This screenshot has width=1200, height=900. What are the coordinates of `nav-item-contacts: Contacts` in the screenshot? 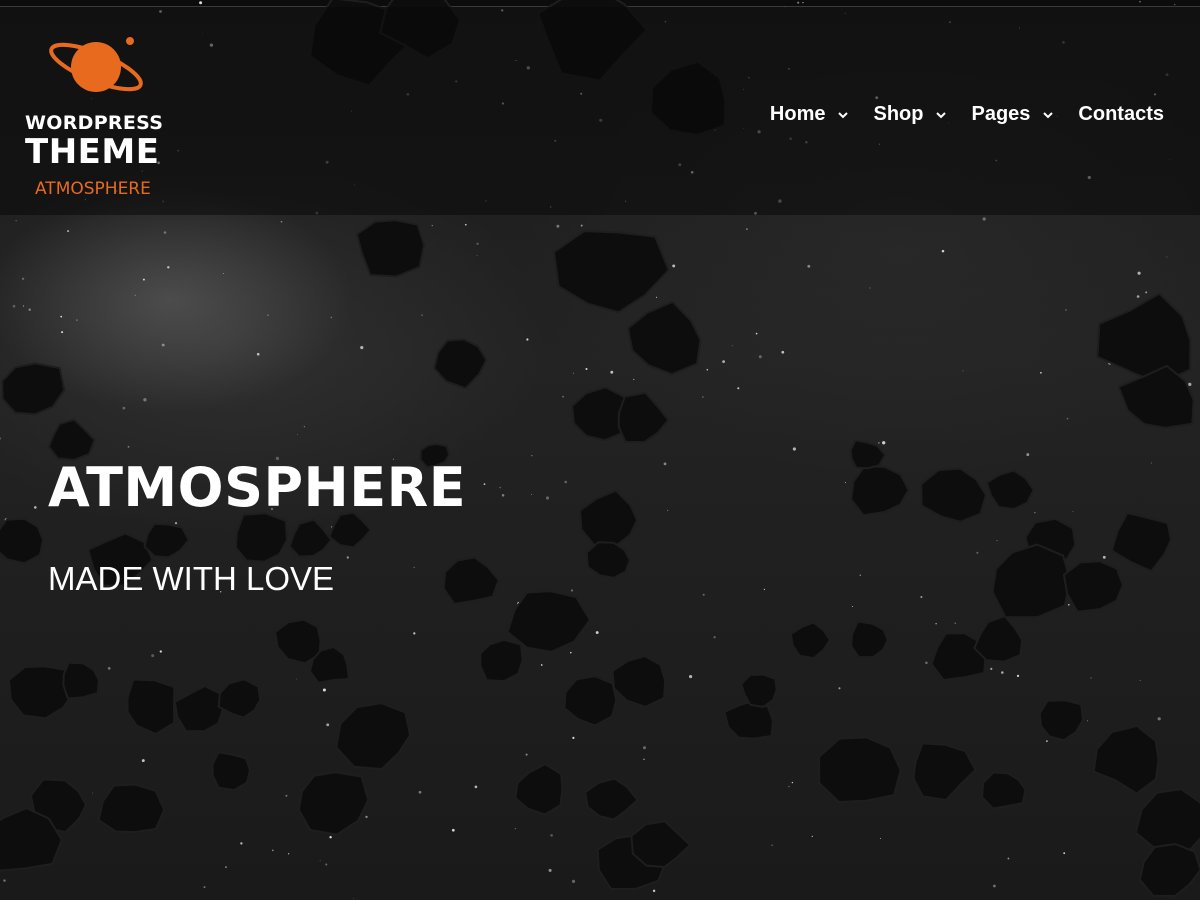 It's located at (1121, 114).